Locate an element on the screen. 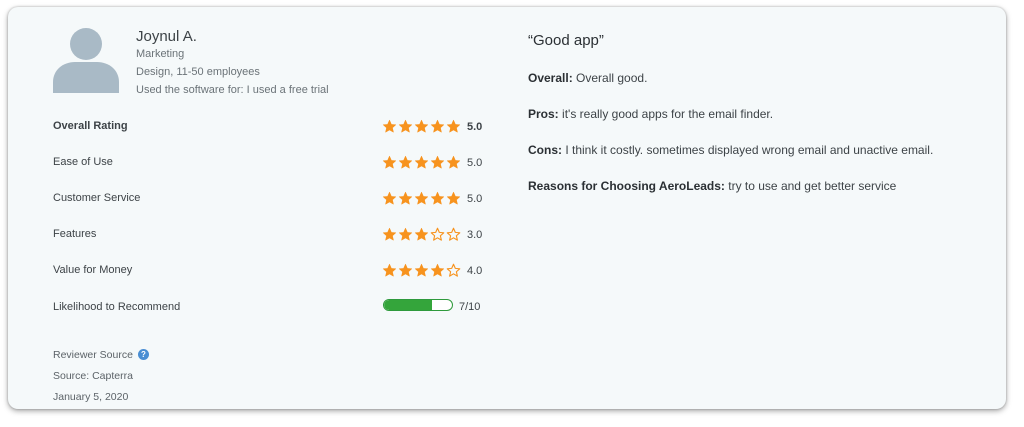 The width and height of the screenshot is (1024, 427). review-reasons-text: try to use and get better service is located at coordinates (810, 186).